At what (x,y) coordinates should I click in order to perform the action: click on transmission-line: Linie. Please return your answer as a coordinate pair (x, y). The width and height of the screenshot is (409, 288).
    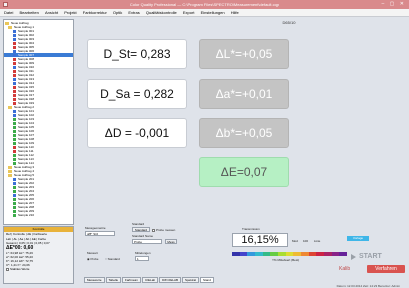
    Looking at the image, I should click on (317, 241).